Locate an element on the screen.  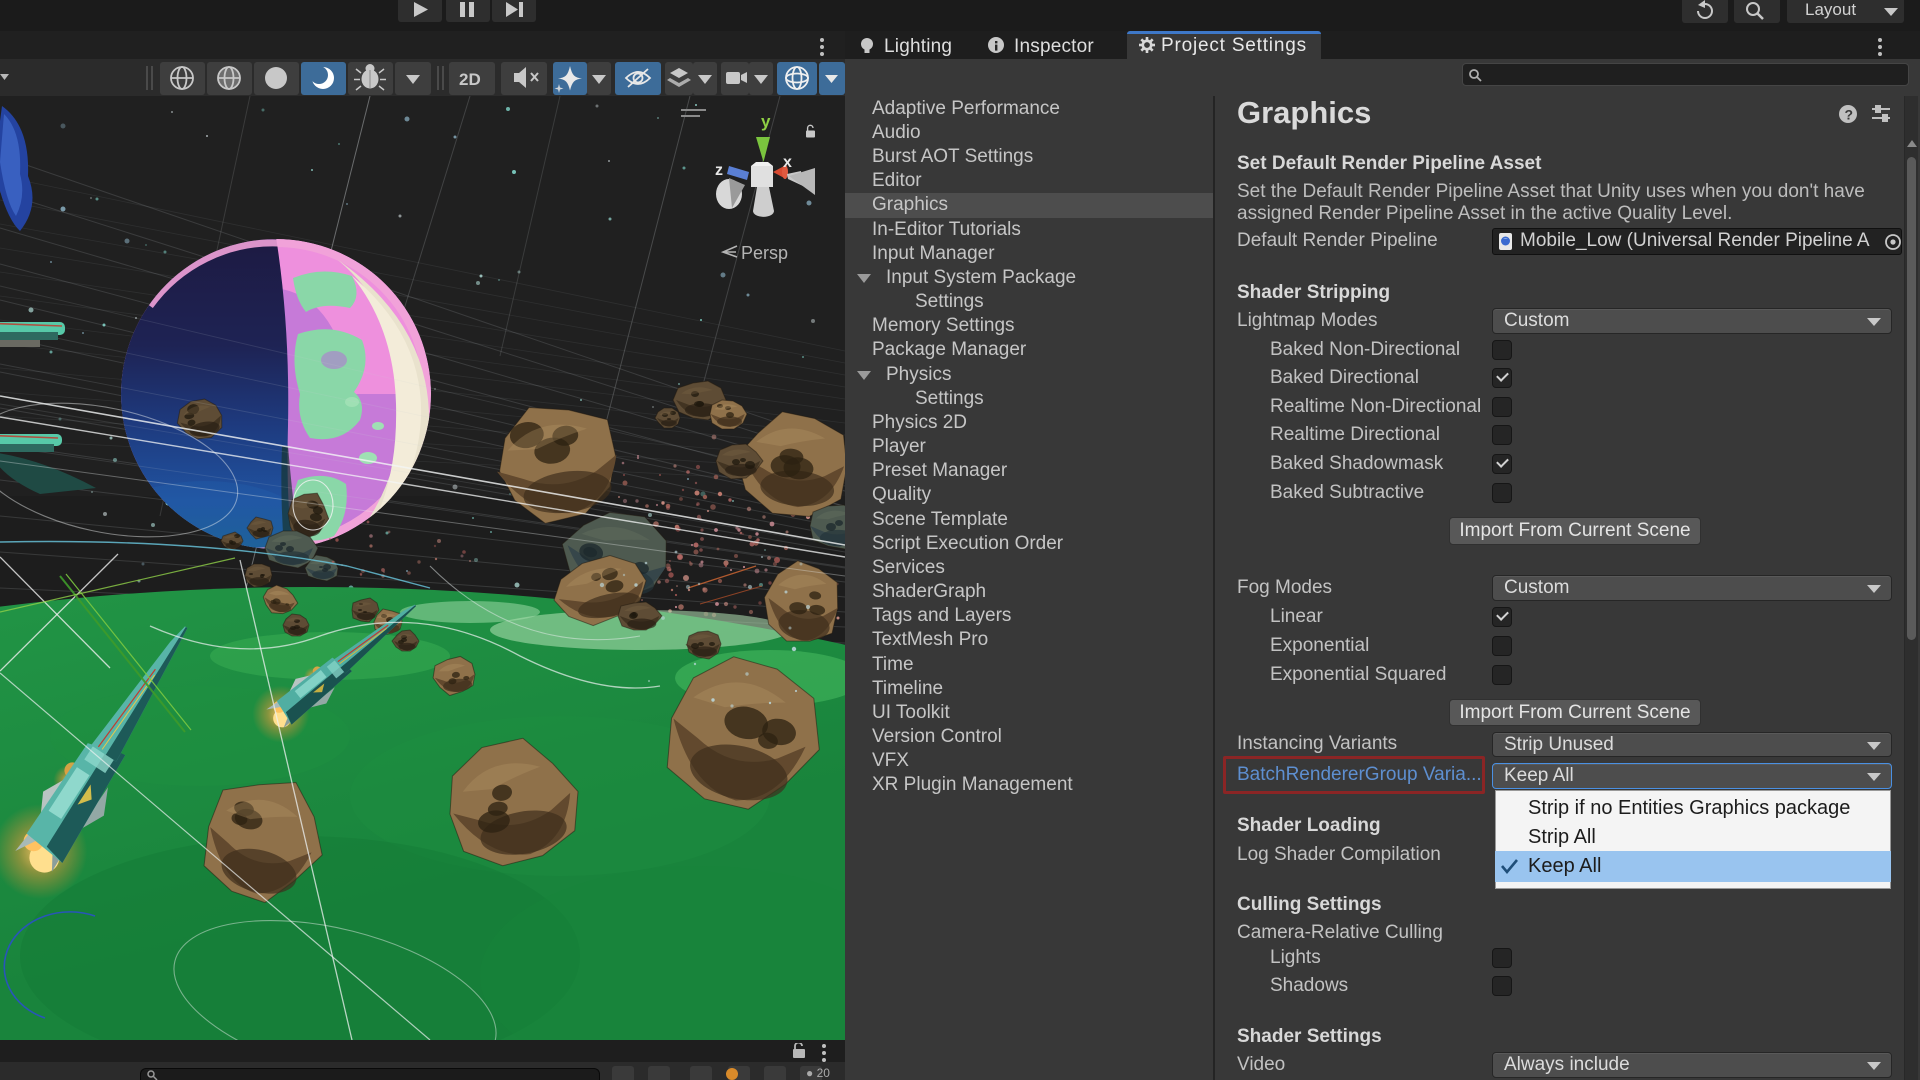
svg-text: y is located at coordinates (766, 121).